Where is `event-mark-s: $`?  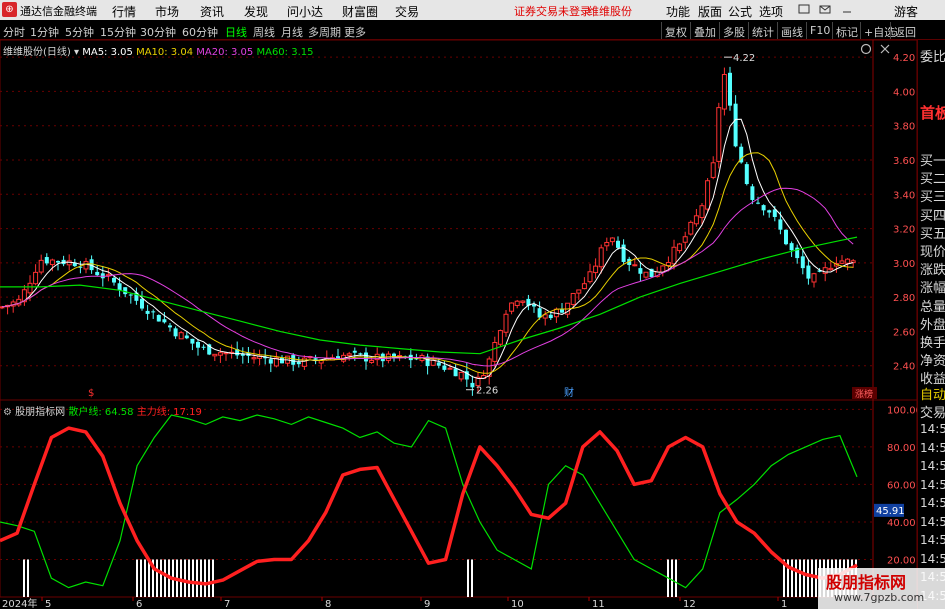
event-mark-s: $ is located at coordinates (91, 393).